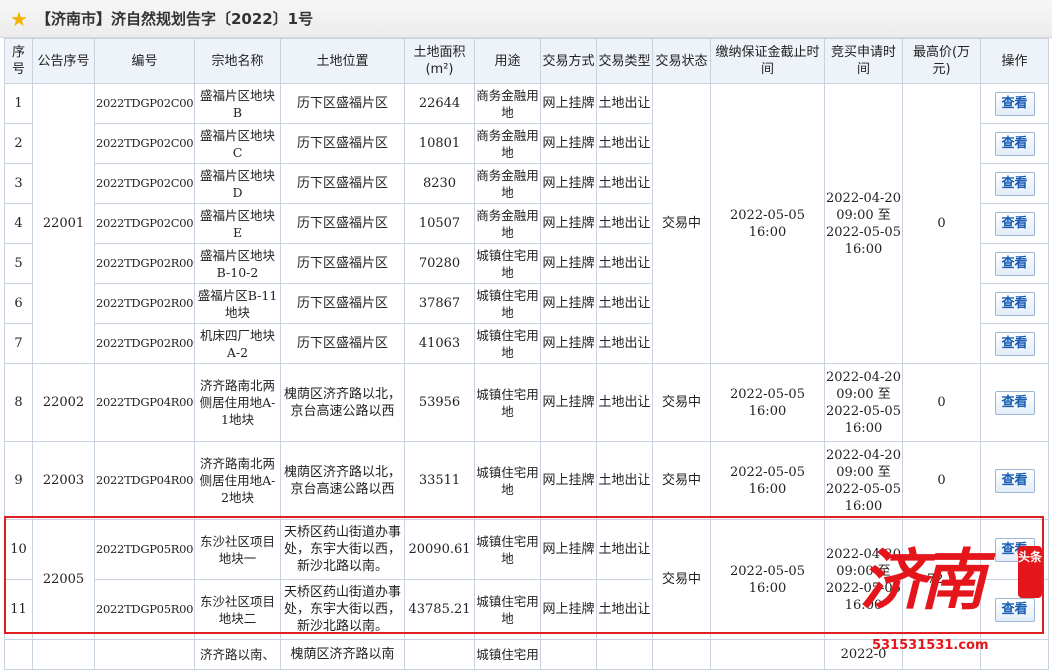 This screenshot has width=1052, height=670. Describe the element at coordinates (237, 402) in the screenshot. I see `parcel-name: 济齐路南北两侧居住用地A-1地块` at that location.